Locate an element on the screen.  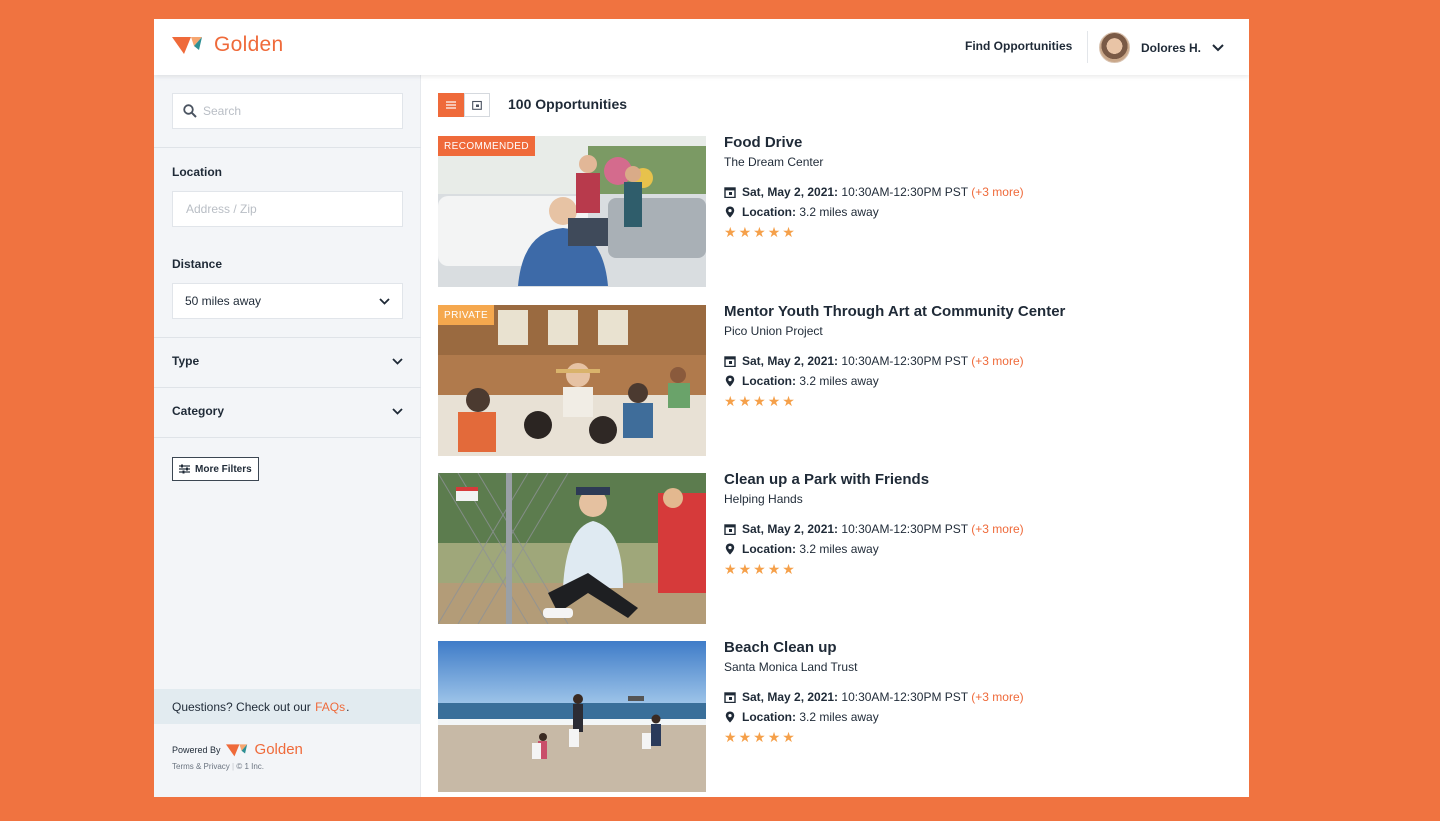
powered-brand: Golden is located at coordinates (278, 749).